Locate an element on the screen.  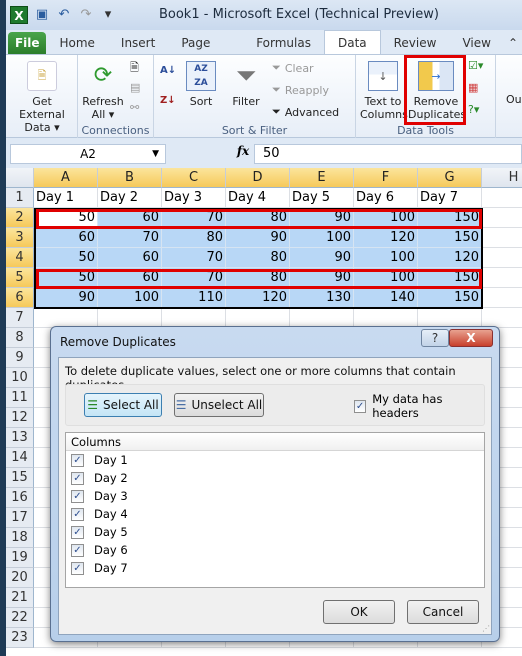
row-header-1: 1 is located at coordinates (20, 198).